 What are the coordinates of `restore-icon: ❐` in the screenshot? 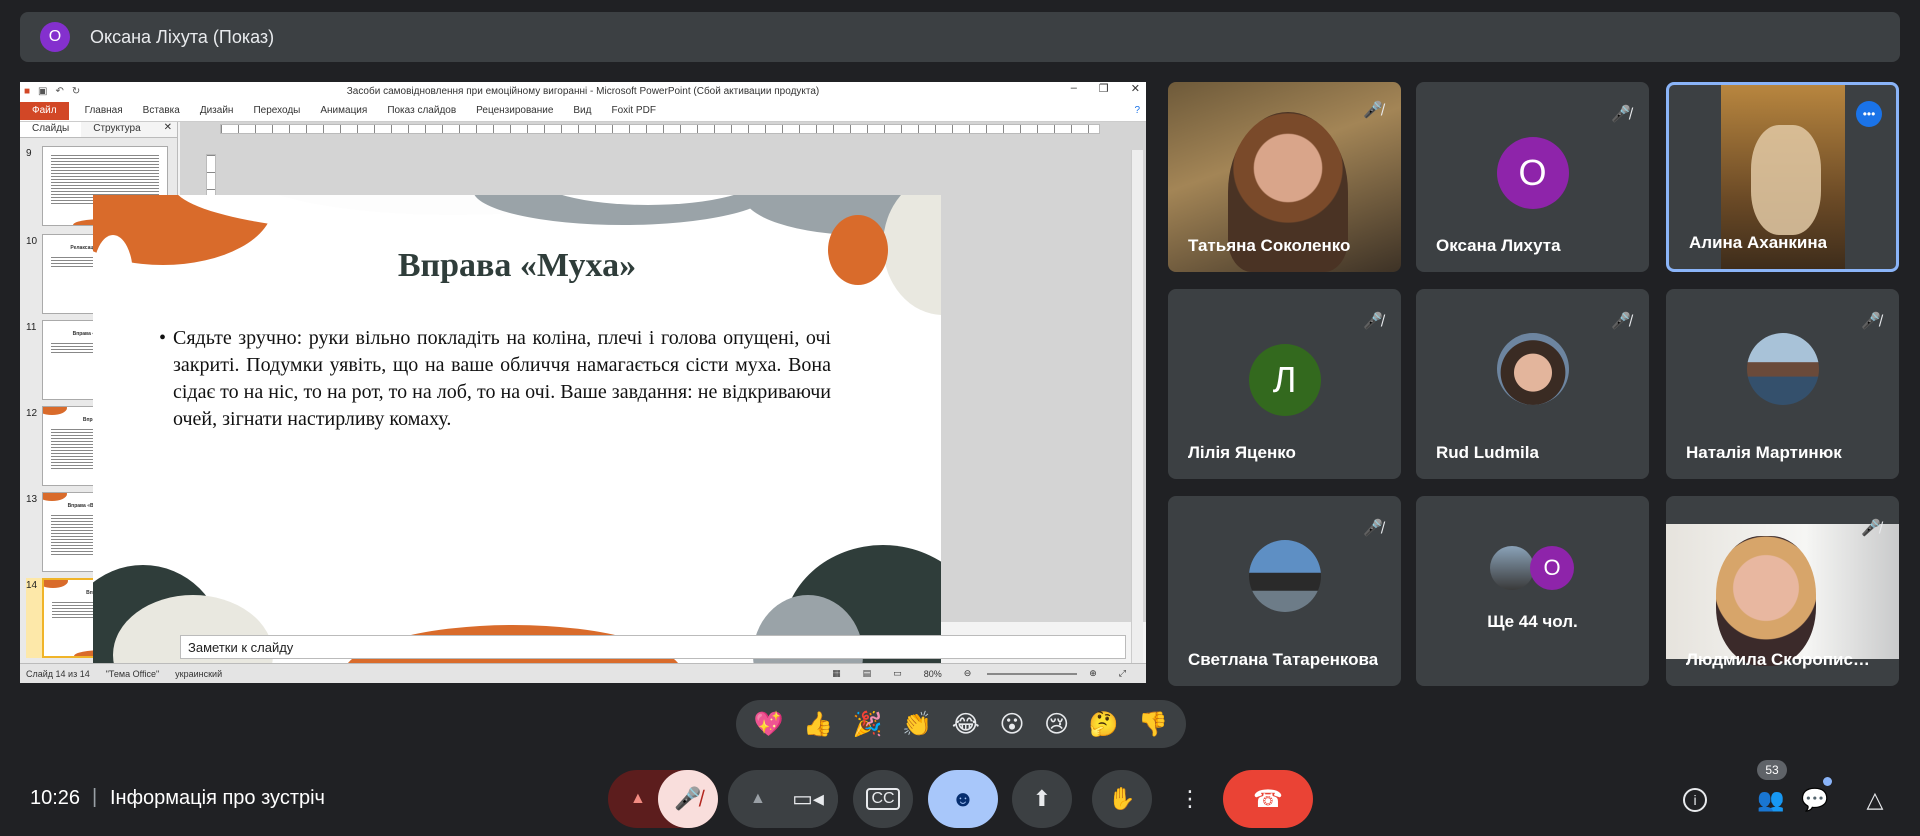 It's located at (1103, 89).